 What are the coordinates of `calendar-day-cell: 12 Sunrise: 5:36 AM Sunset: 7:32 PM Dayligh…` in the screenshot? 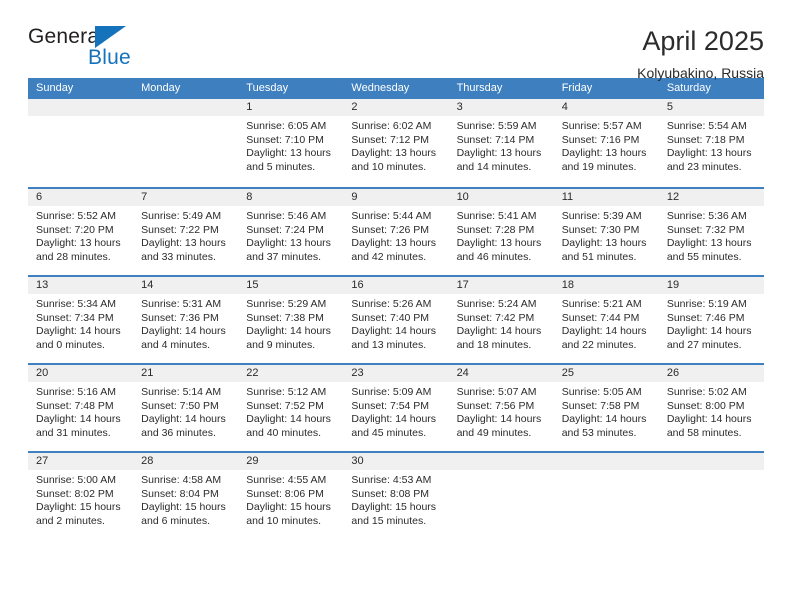 It's located at (711, 232).